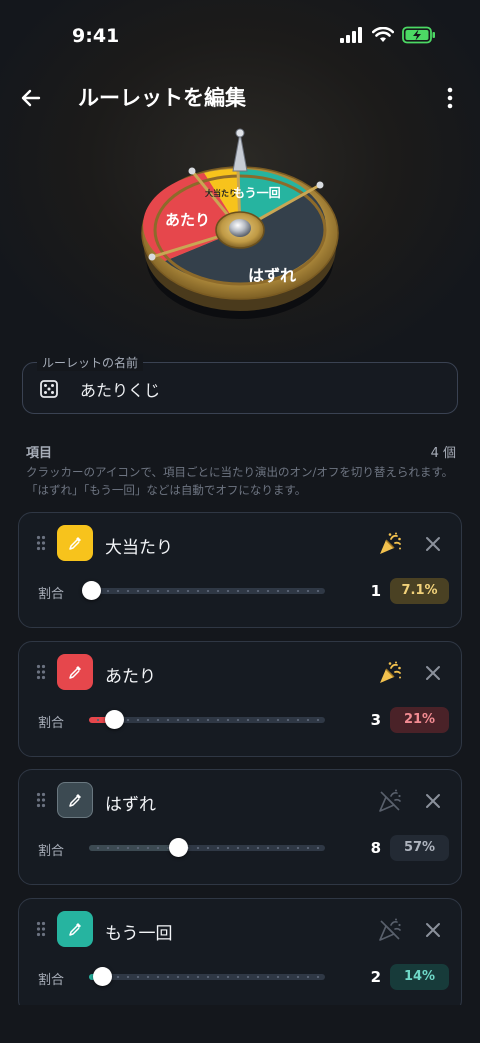 The width and height of the screenshot is (480, 1043). Describe the element at coordinates (39, 453) in the screenshot. I see `items-section-title: 項目` at that location.